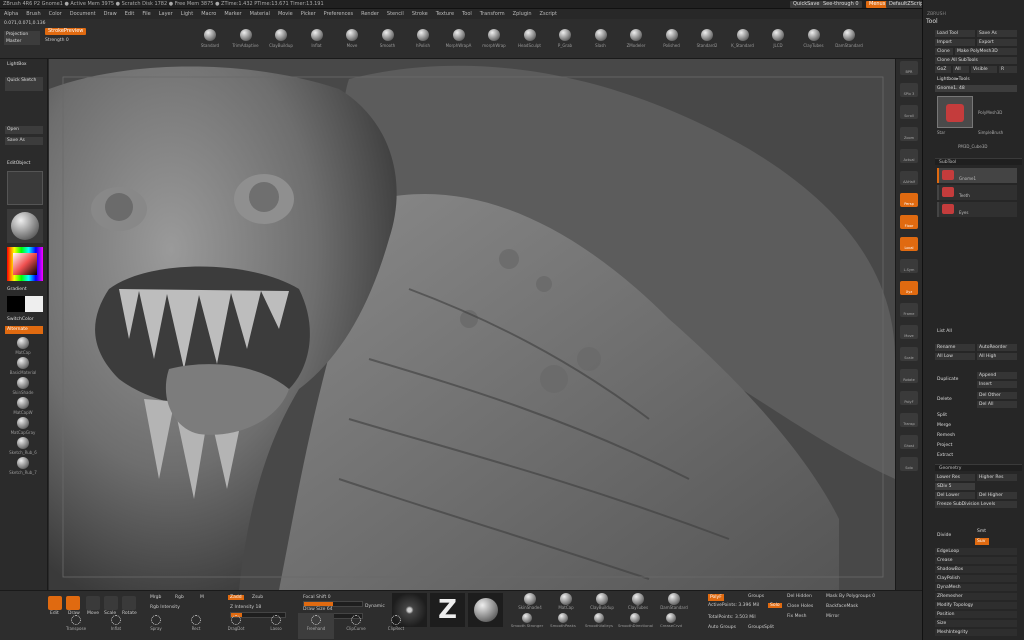 Image resolution: width=1024 pixels, height=640 pixels. Describe the element at coordinates (23, 366) in the screenshot. I see `material-basicmaterial: BasicMaterial` at that location.